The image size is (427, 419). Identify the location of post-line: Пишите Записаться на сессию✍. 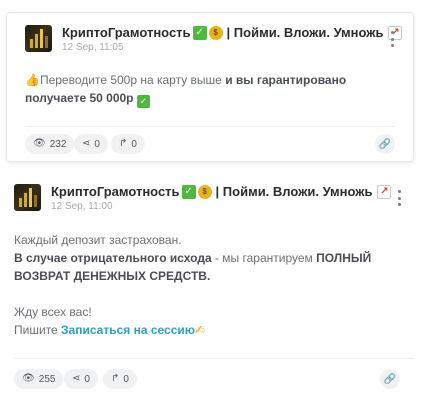
(214, 330).